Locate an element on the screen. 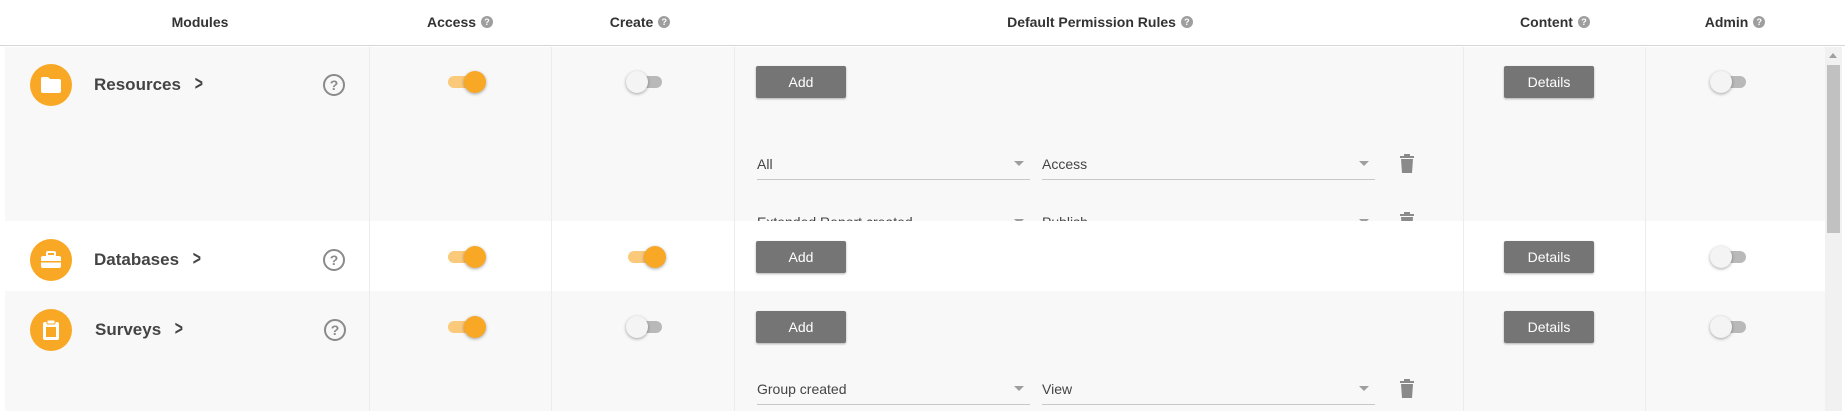 This screenshot has height=411, width=1845. rule-condition-value: All is located at coordinates (765, 163).